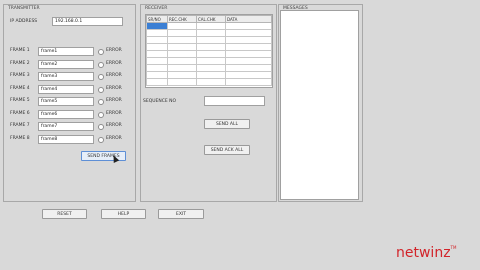 Image resolution: width=480 pixels, height=270 pixels. Describe the element at coordinates (157, 19) in the screenshot. I see `column-header-srno: SR/NO` at that location.